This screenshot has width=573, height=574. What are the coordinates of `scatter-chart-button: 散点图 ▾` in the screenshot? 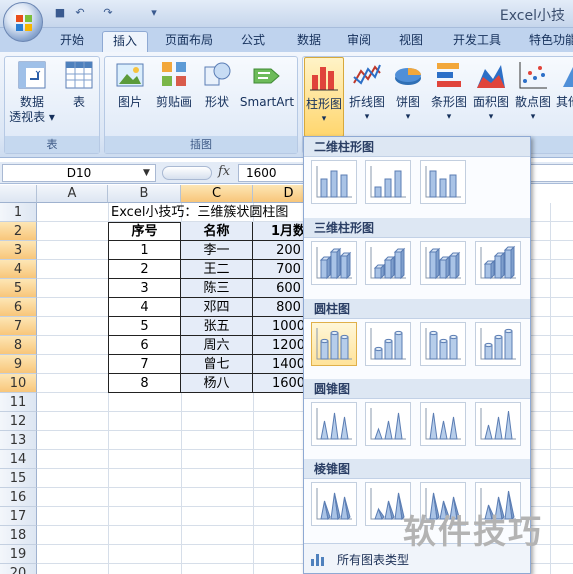 It's located at (533, 92).